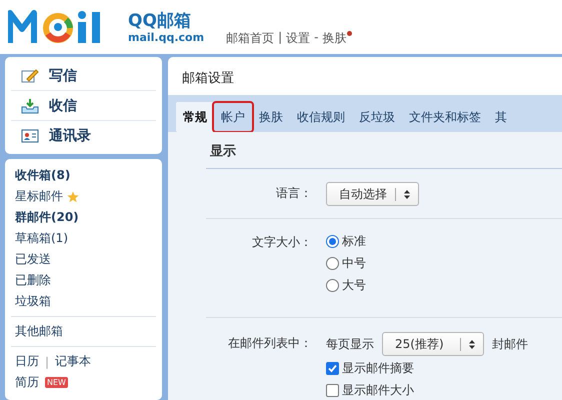  Describe the element at coordinates (73, 361) in the screenshot. I see `tool-link: 记事本` at that location.